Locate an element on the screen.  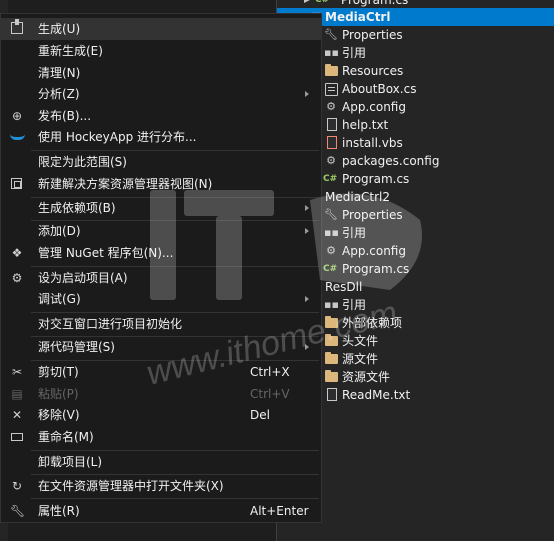
open-folder-arrow-icon: ↻ is located at coordinates (17, 486).